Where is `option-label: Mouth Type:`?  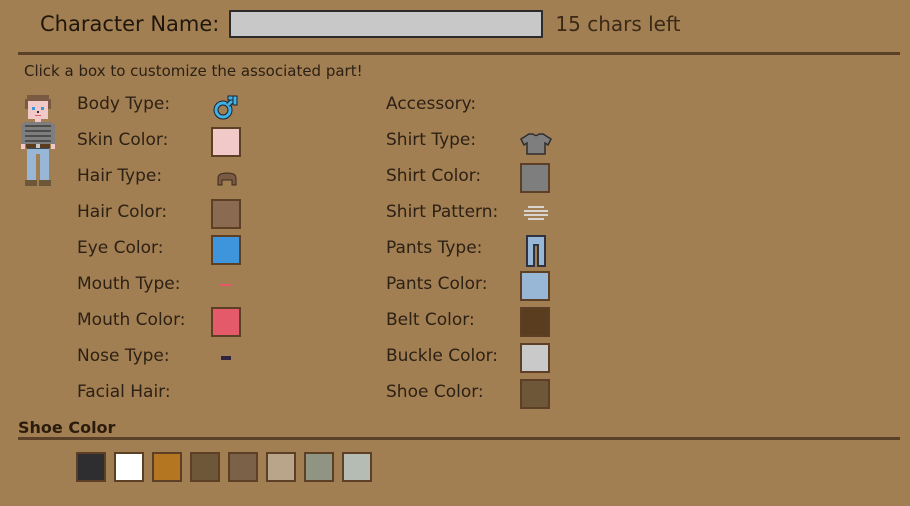 option-label: Mouth Type: is located at coordinates (129, 284).